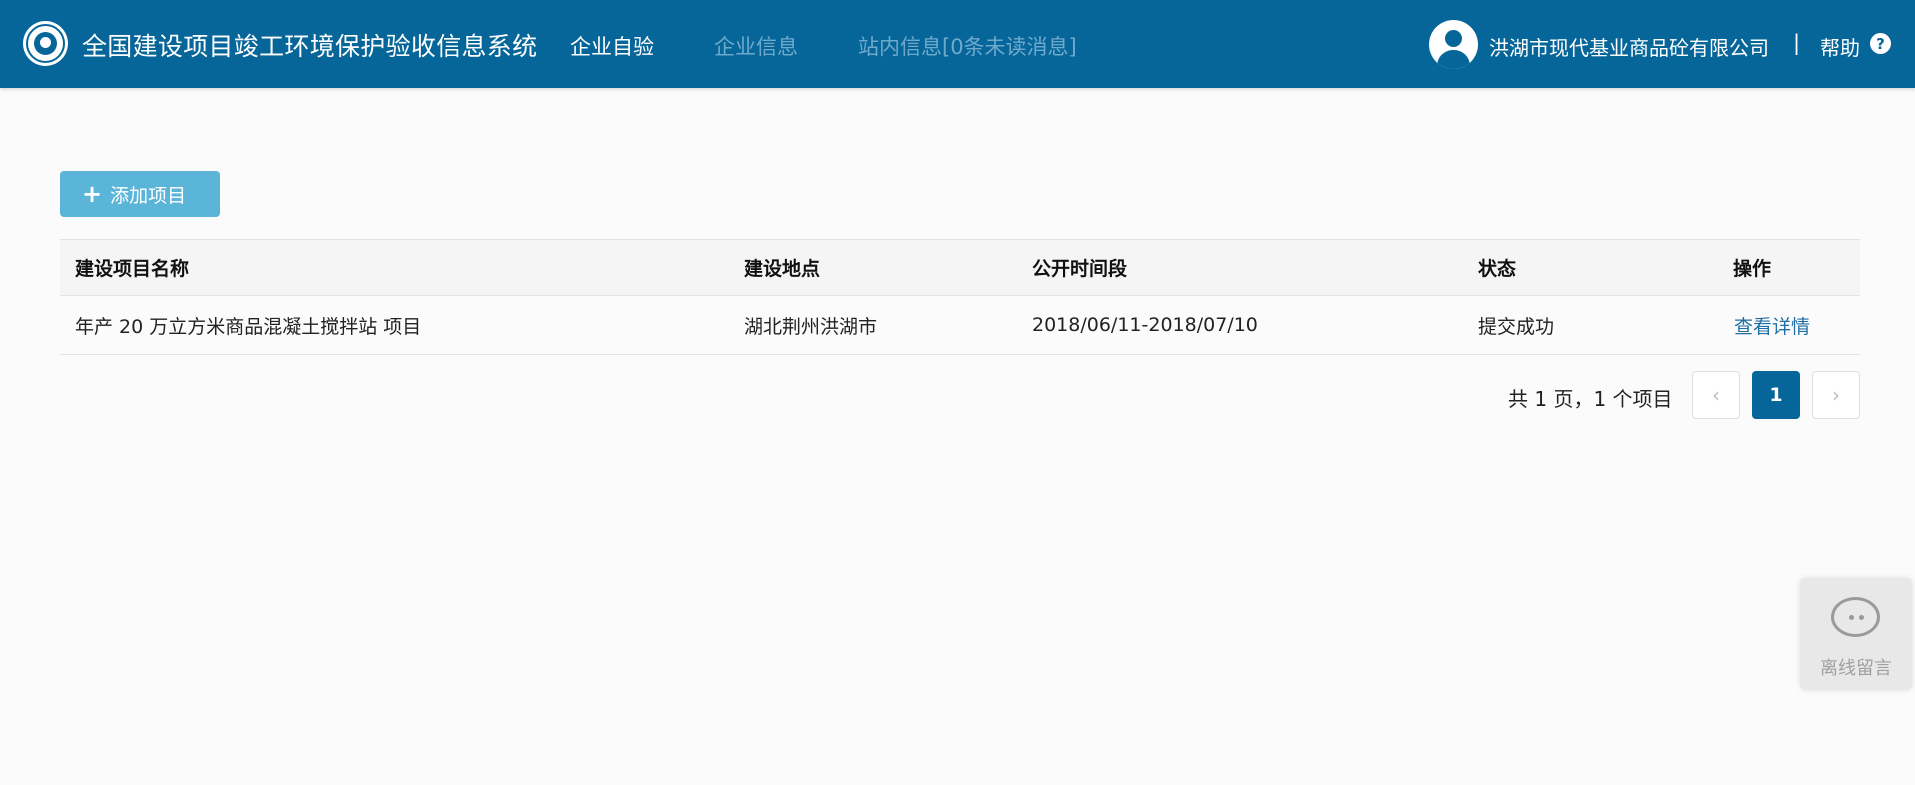 This screenshot has width=1915, height=785. Describe the element at coordinates (967, 46) in the screenshot. I see `nav-site-messages: 站内信息[0条未读消息]` at that location.